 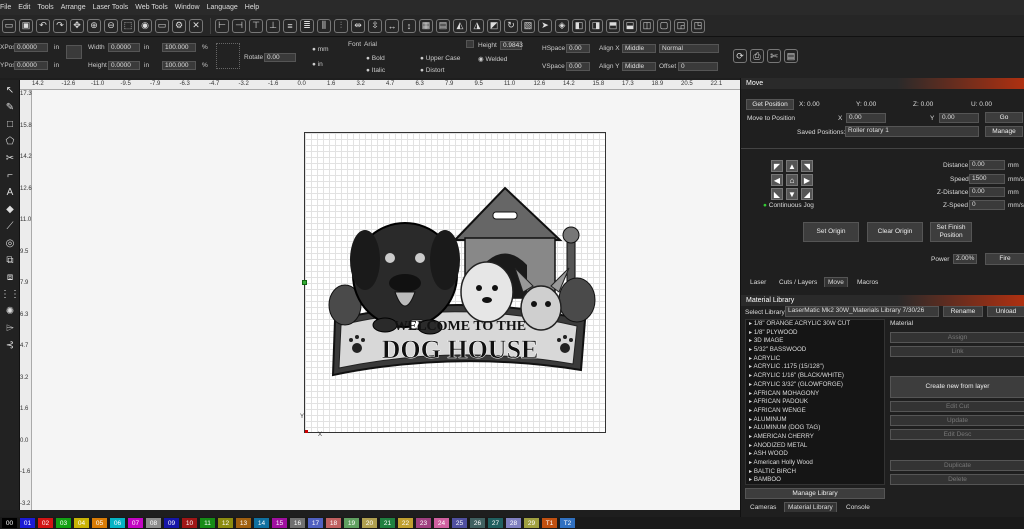 What do you see at coordinates (639, 66) in the screenshot?
I see `align-y-select: Middle` at bounding box center [639, 66].